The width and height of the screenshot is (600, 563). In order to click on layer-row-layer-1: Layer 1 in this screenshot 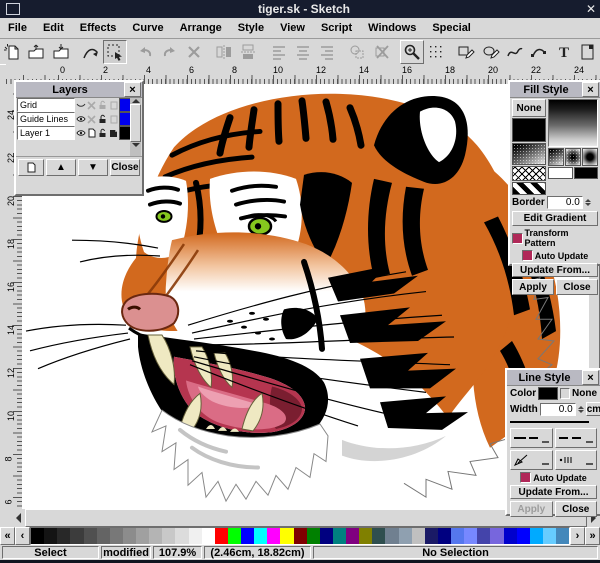, I will do `click(79, 133)`.